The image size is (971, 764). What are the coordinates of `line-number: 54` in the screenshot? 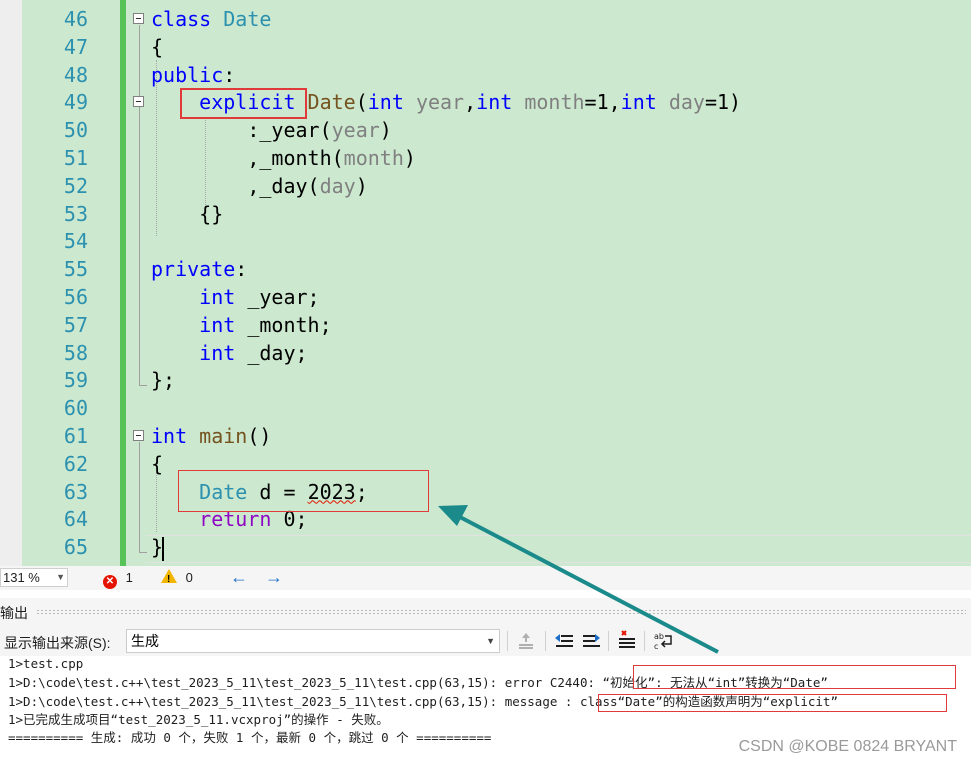 It's located at (75, 241).